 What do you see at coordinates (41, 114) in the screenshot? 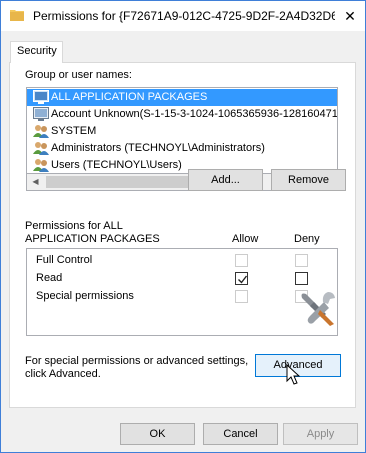
I see `unknown-account-icon` at bounding box center [41, 114].